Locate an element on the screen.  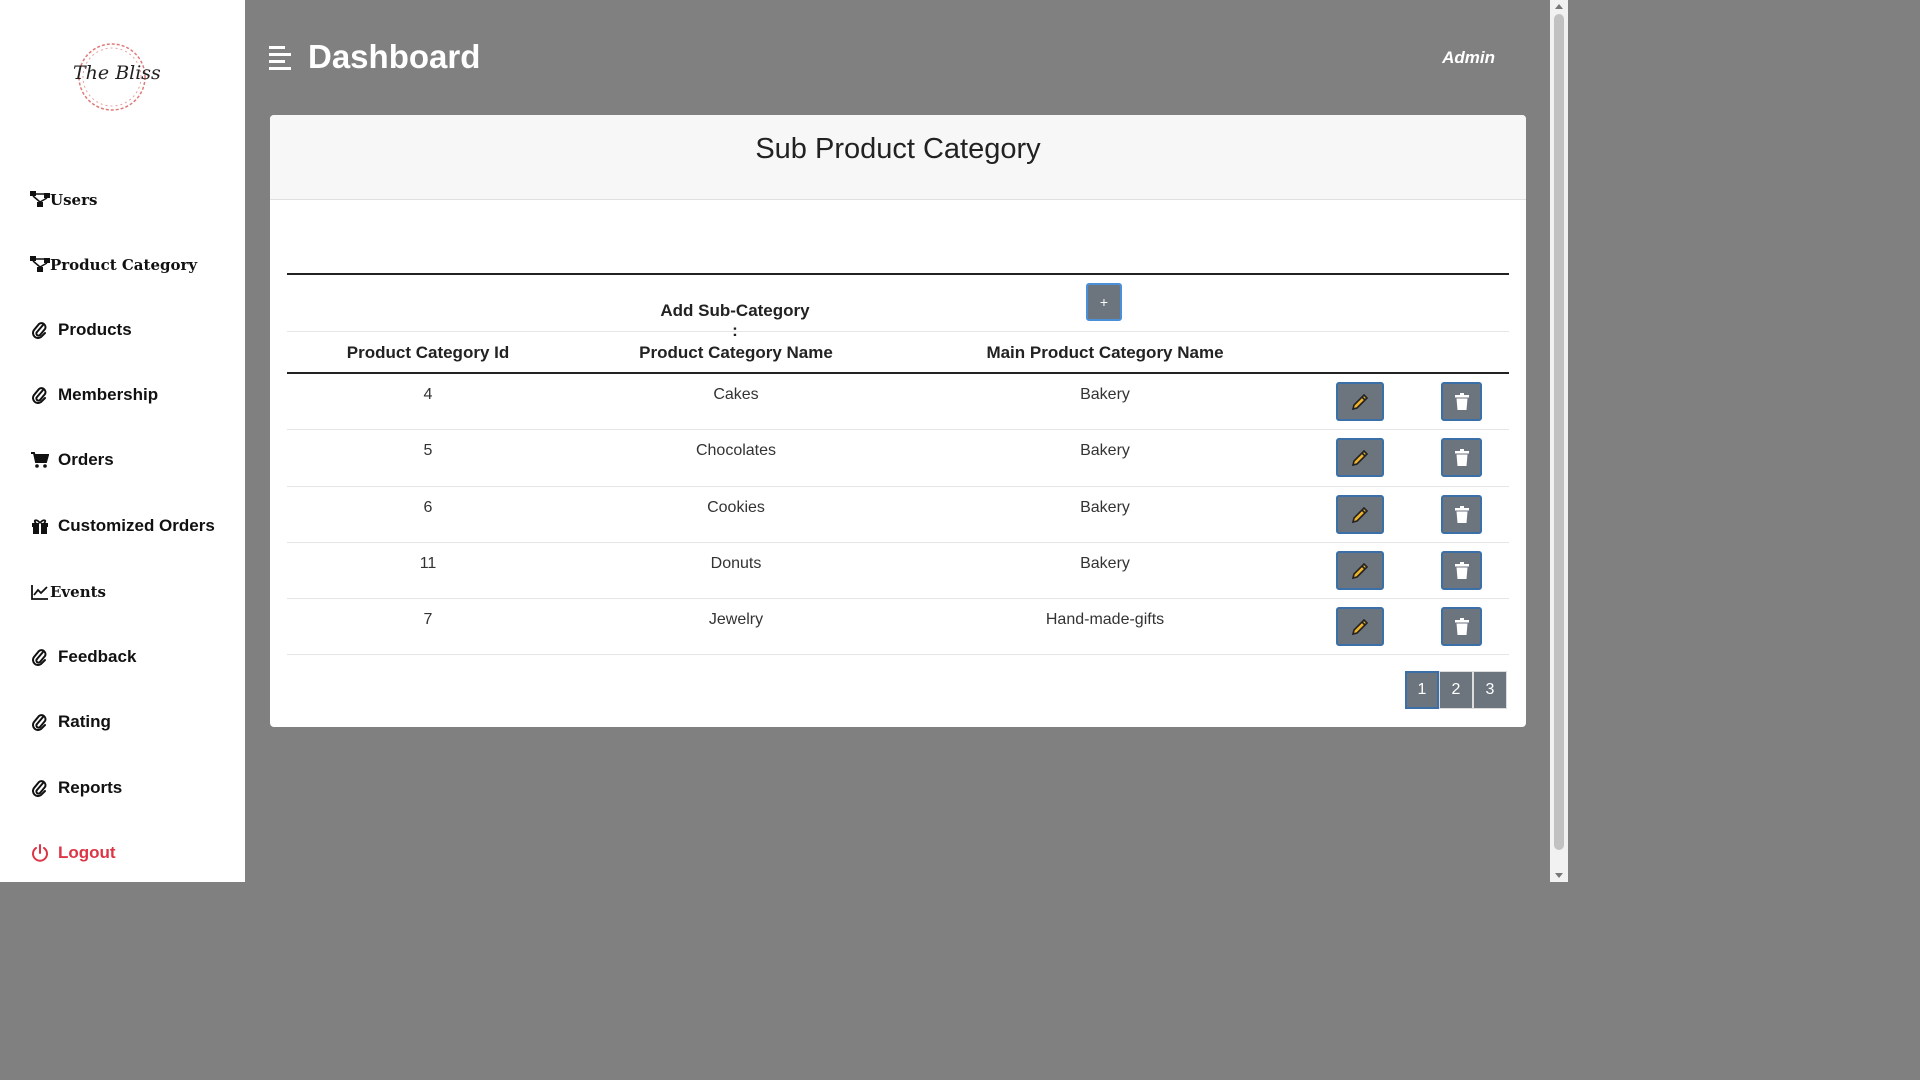
cell-name: Cookies is located at coordinates (736, 507).